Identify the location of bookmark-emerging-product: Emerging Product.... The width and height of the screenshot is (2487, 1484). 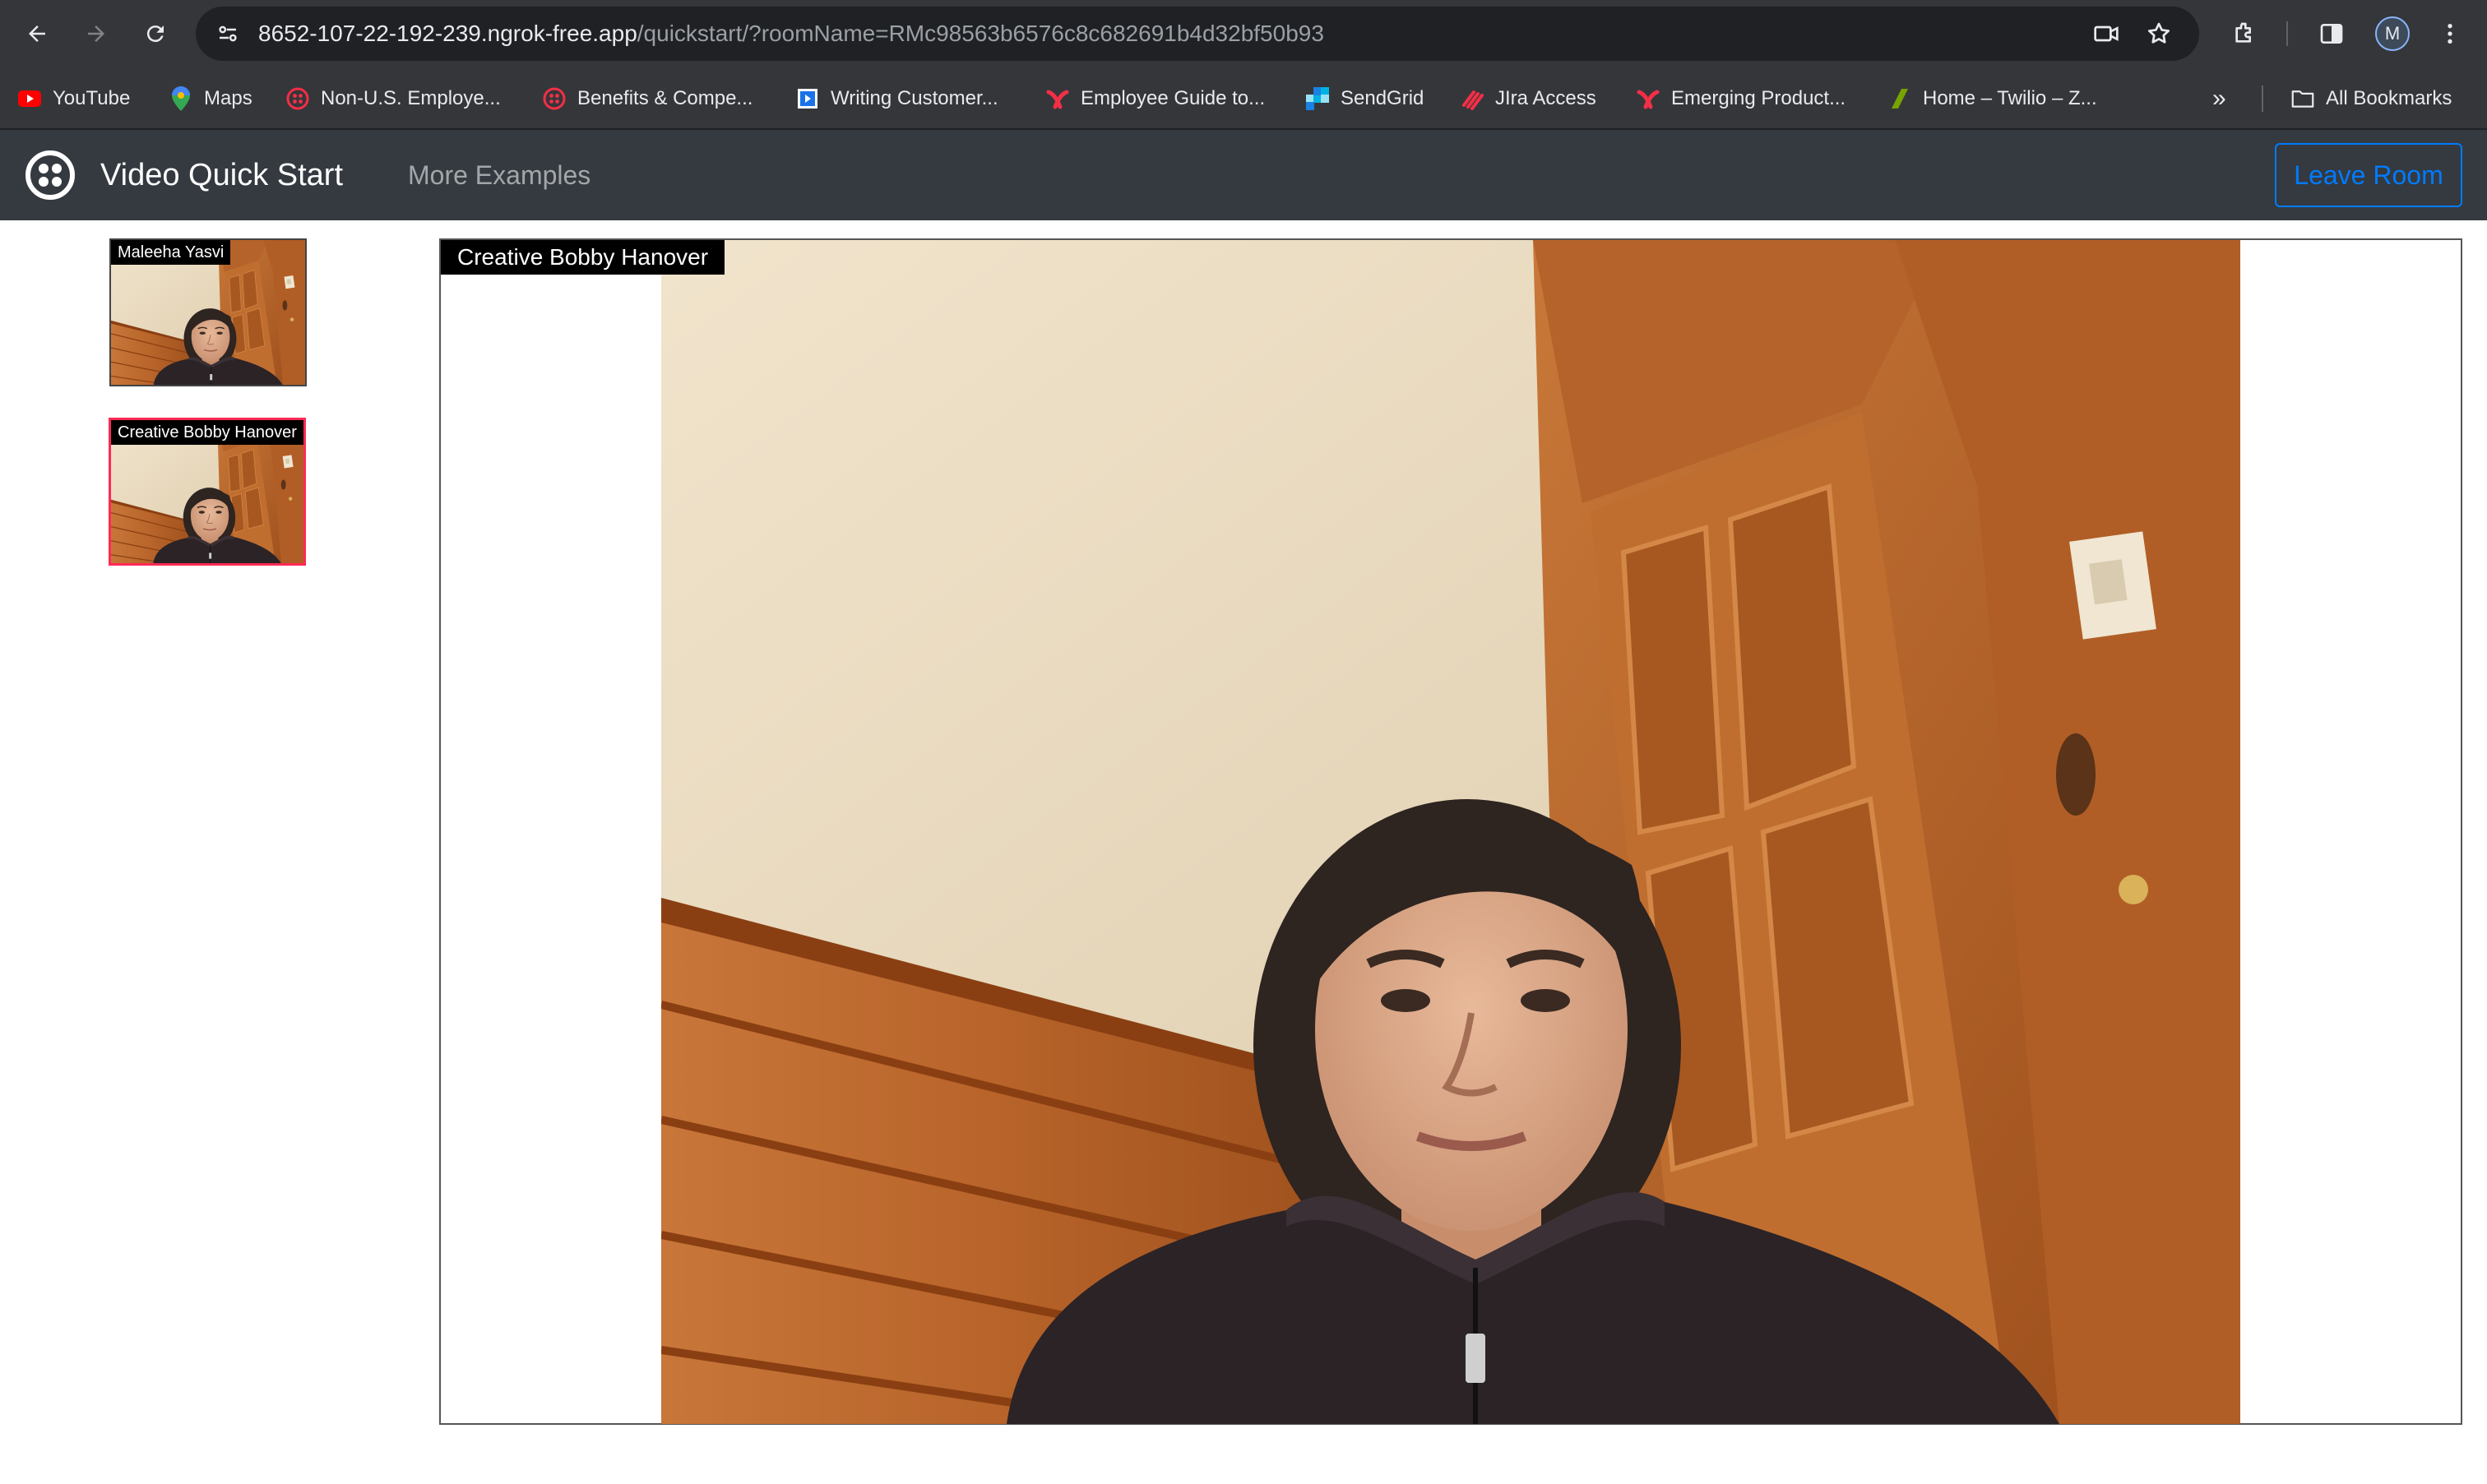
(1741, 98).